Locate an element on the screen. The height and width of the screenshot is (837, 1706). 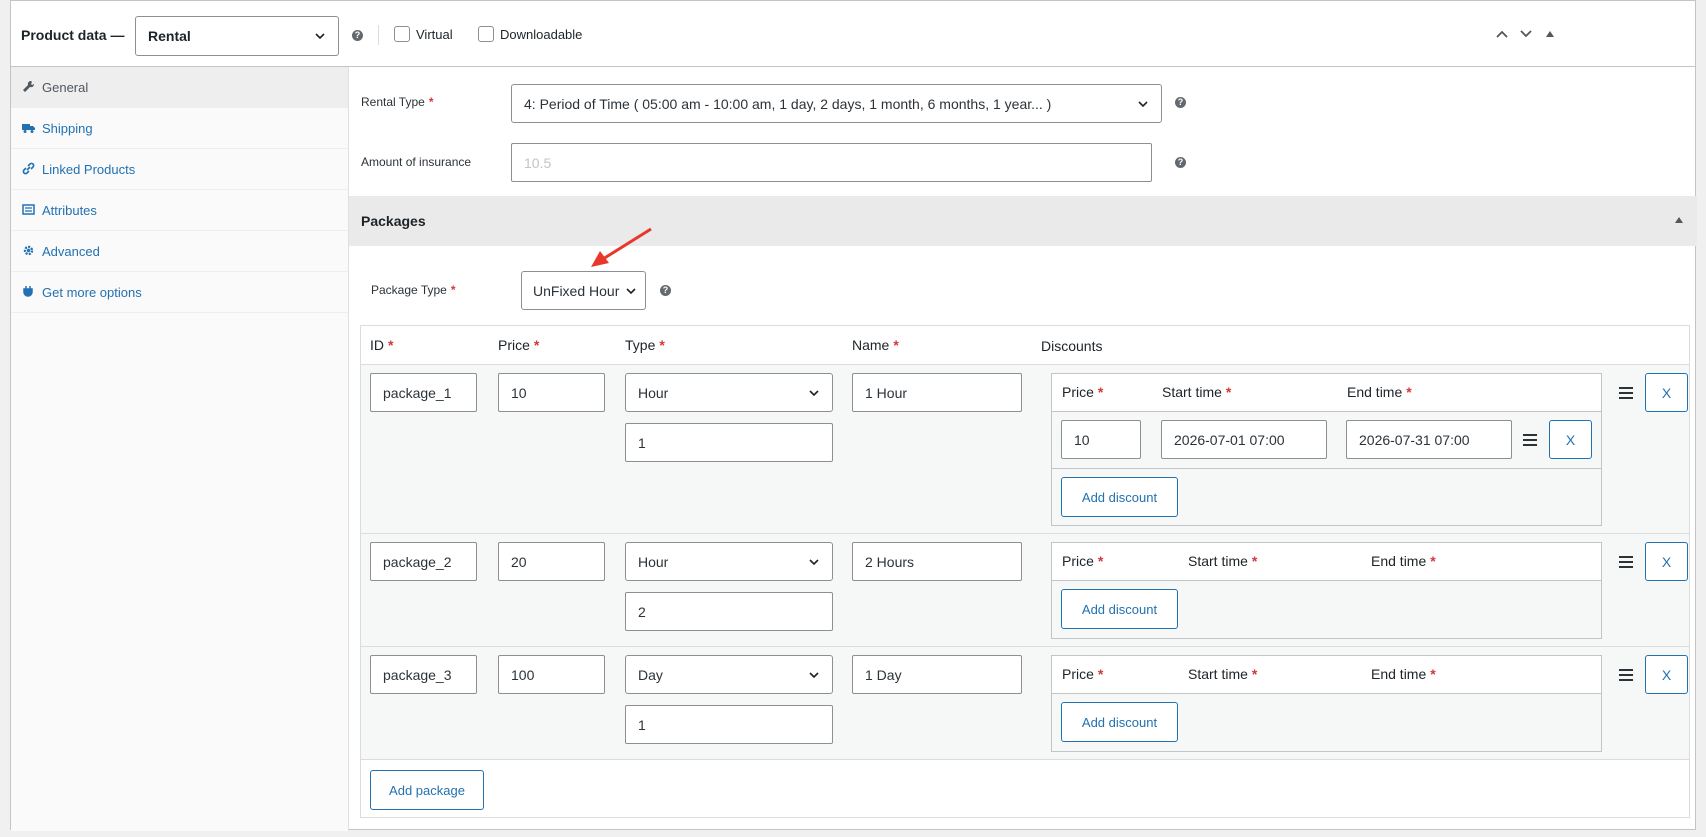
column-header-type: Type * is located at coordinates (645, 345).